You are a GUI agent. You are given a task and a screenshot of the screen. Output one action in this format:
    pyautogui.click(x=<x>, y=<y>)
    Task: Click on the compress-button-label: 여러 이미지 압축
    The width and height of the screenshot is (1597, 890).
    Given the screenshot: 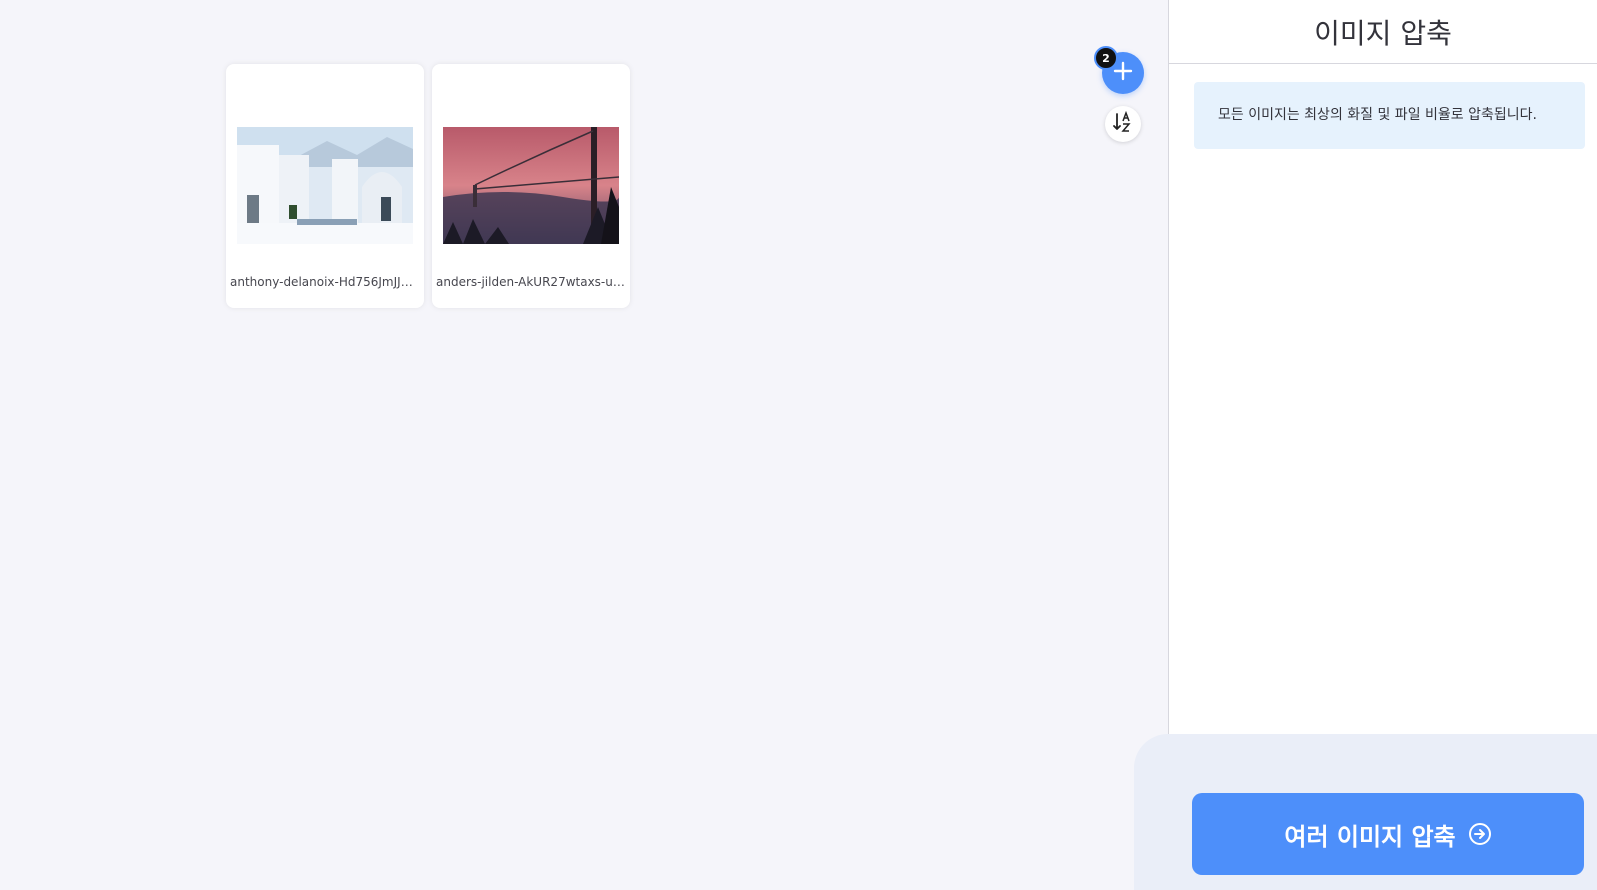 What is the action you would take?
    pyautogui.click(x=1370, y=836)
    